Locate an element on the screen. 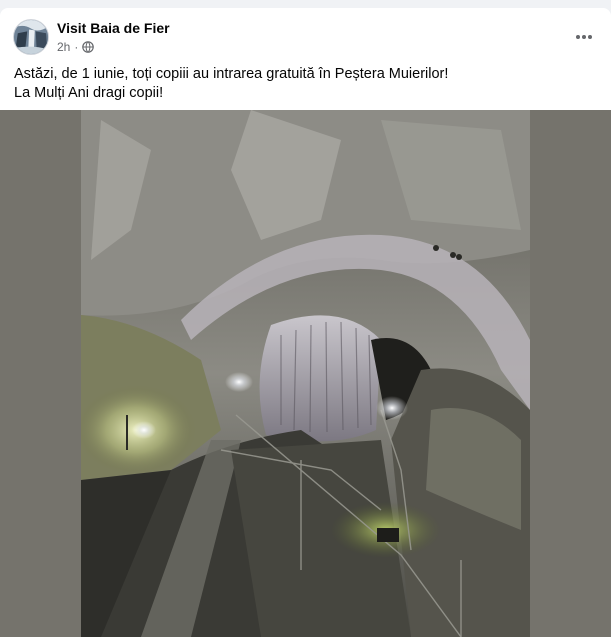 Image resolution: width=611 pixels, height=637 pixels. page-name-link: Visit Baia de Fier is located at coordinates (113, 28).